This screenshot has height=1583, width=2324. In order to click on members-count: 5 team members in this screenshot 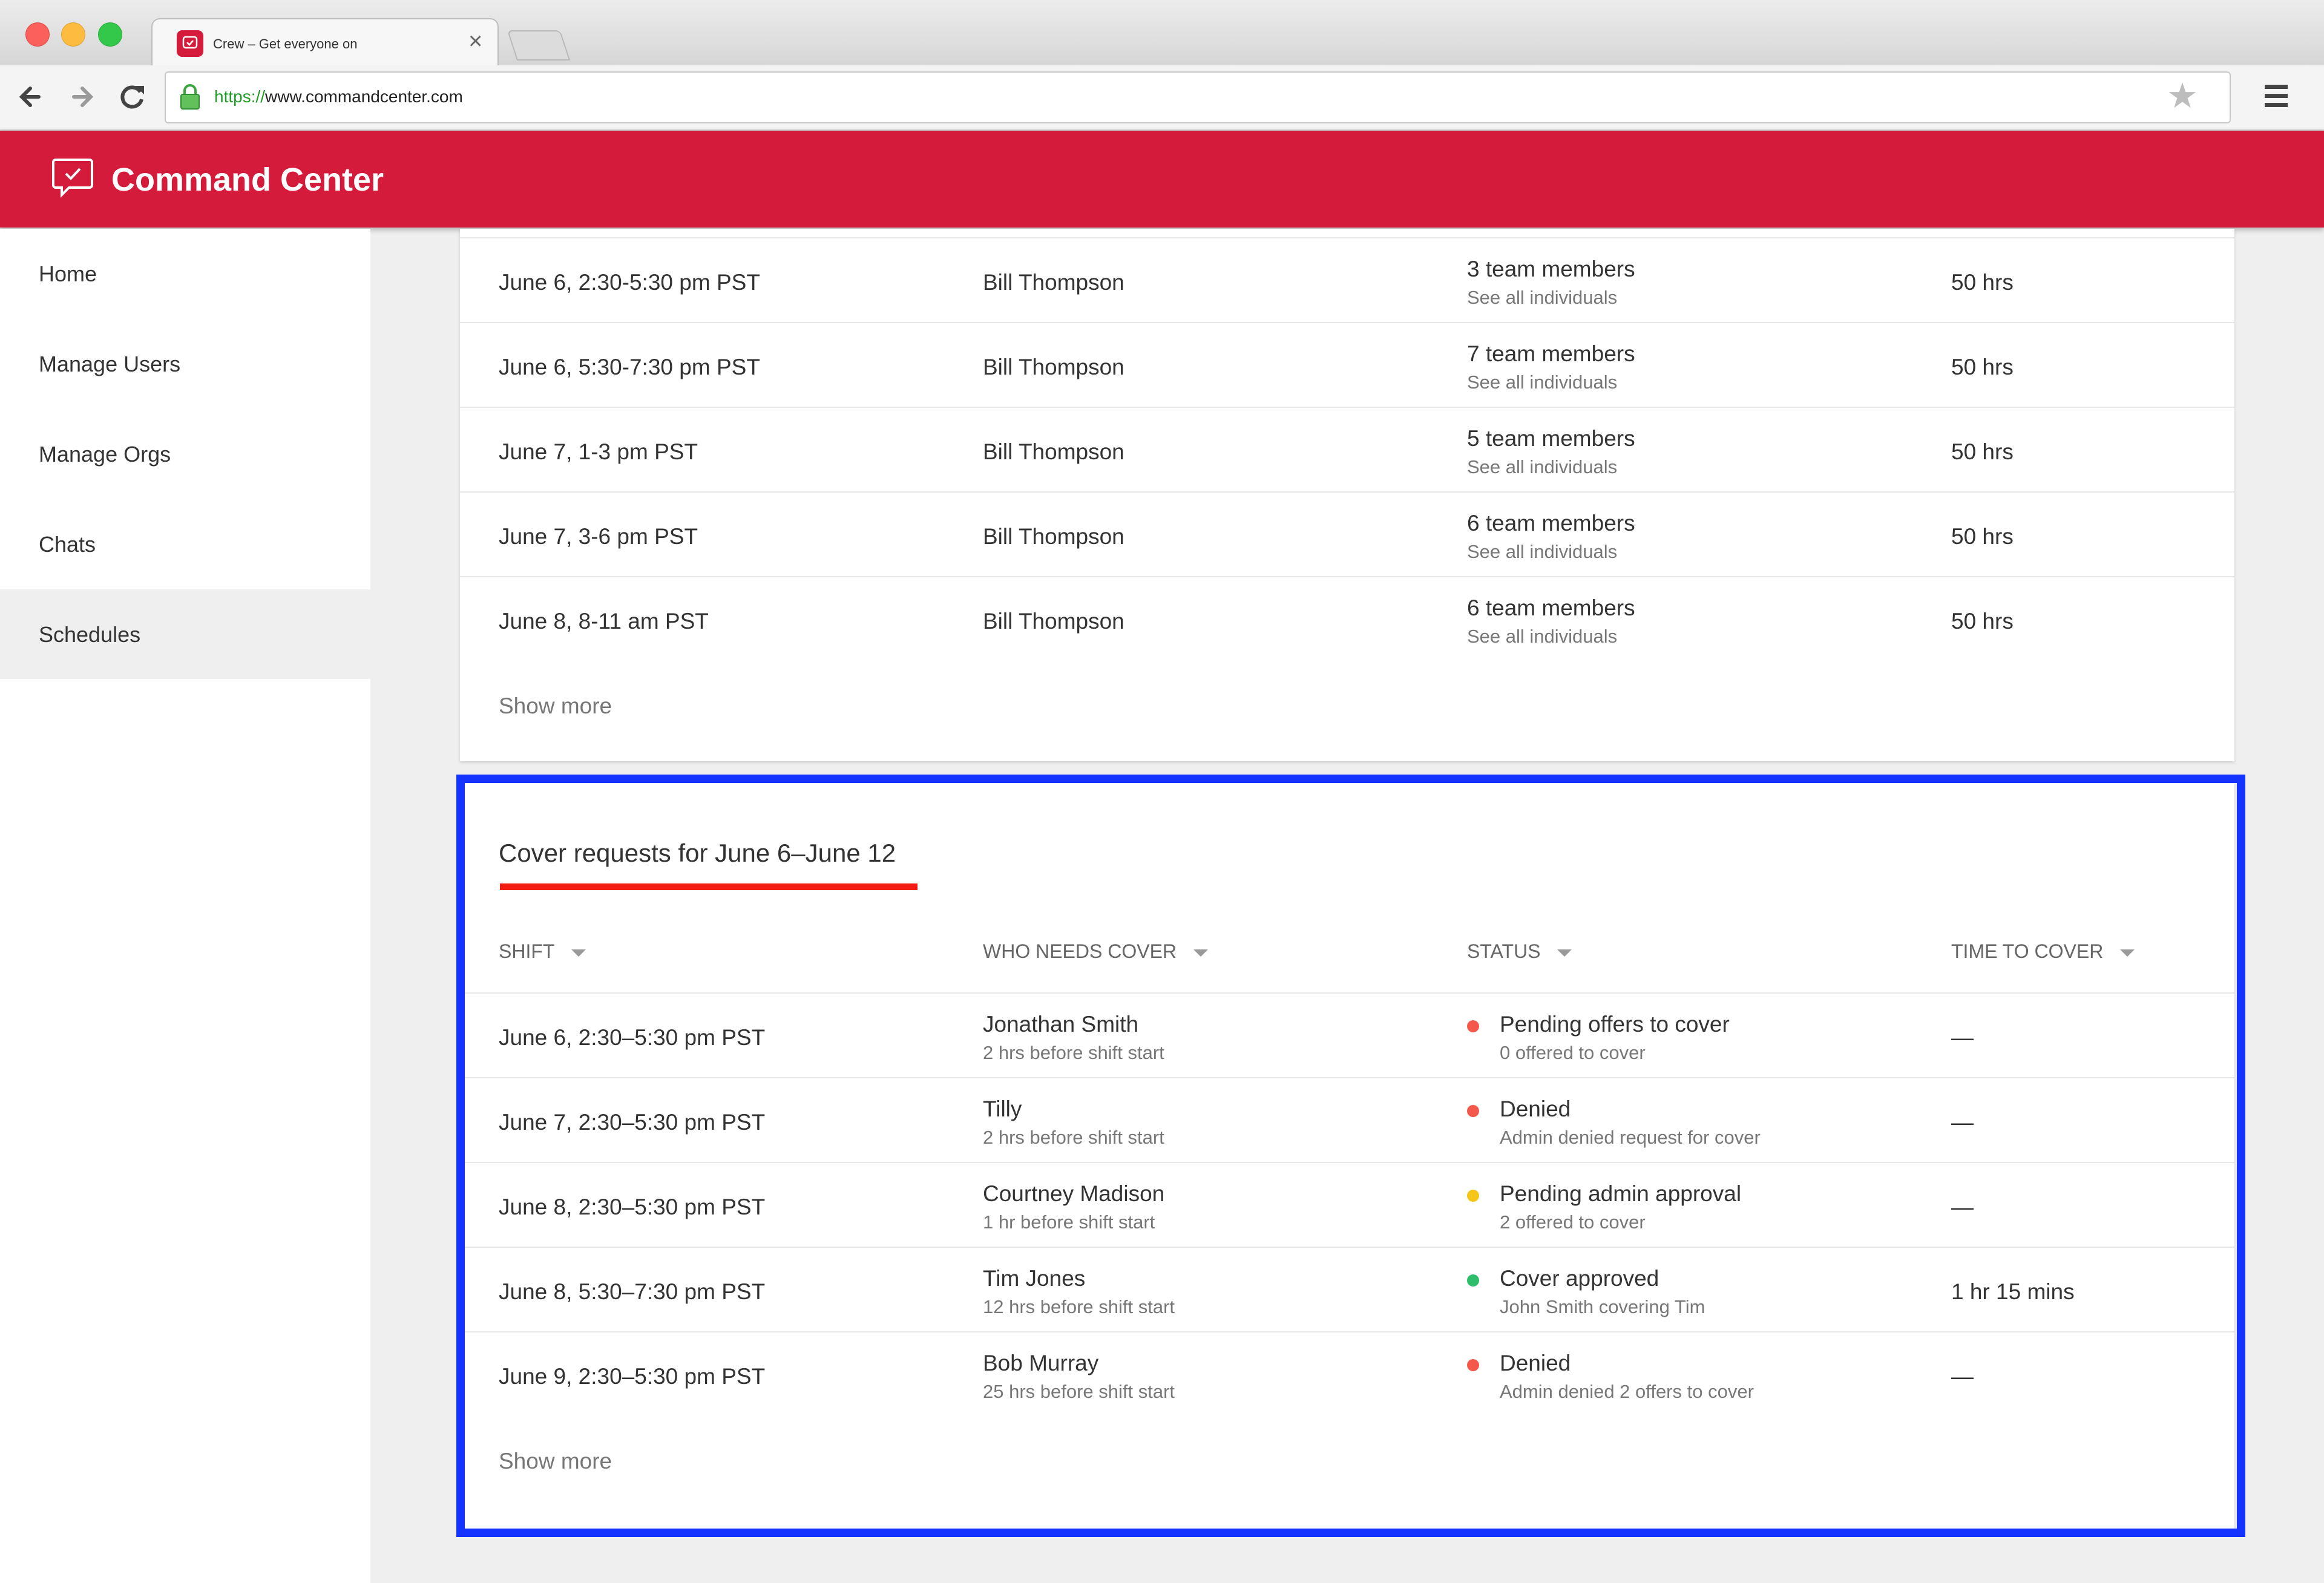, I will do `click(1551, 438)`.